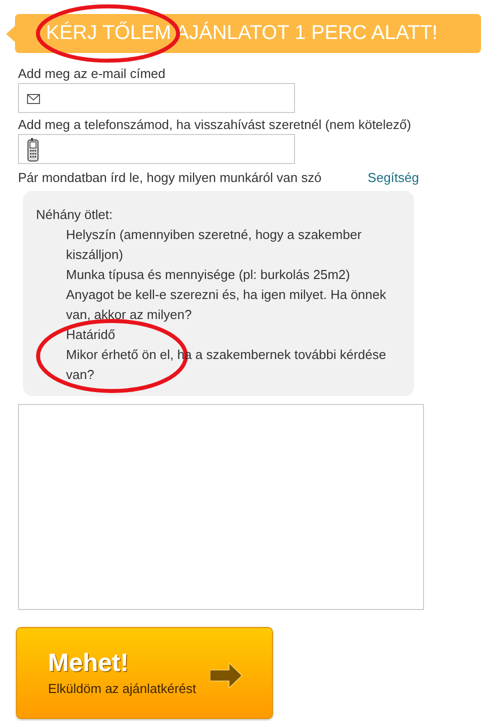 Image resolution: width=487 pixels, height=721 pixels. I want to click on description-label: Pár mondatban írd le, hogy milyen munkáról van szó, so click(170, 177).